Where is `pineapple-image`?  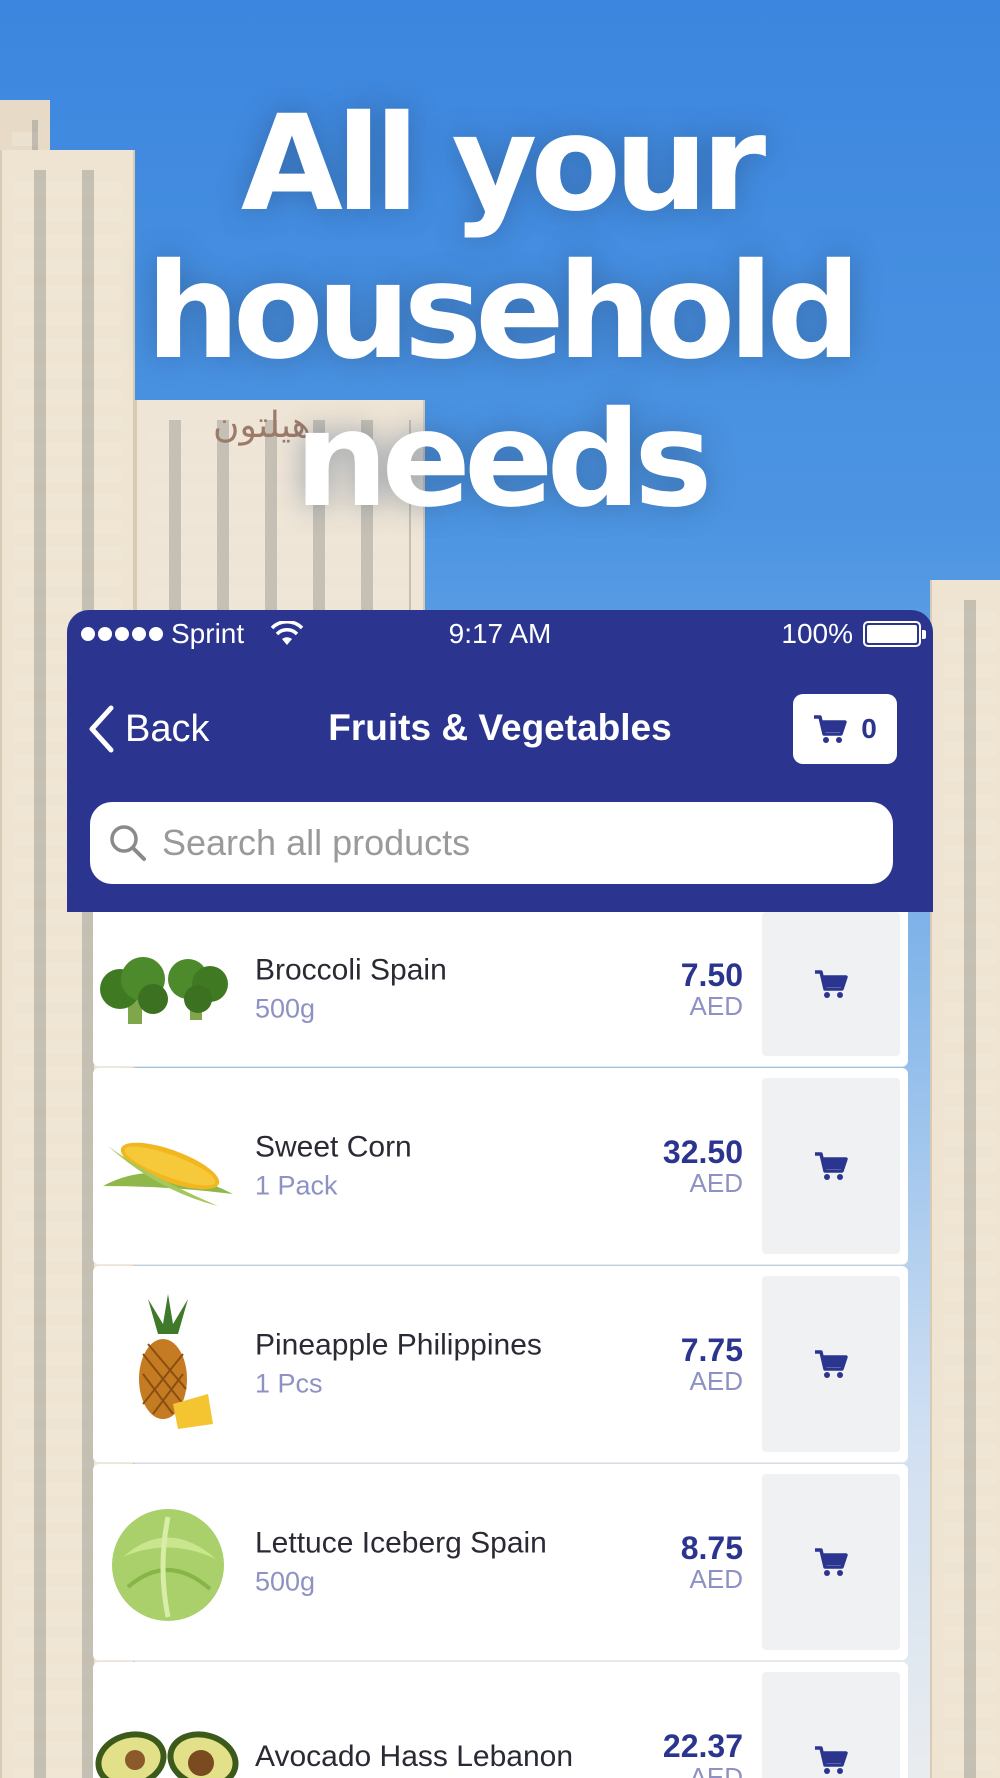 pineapple-image is located at coordinates (168, 1364).